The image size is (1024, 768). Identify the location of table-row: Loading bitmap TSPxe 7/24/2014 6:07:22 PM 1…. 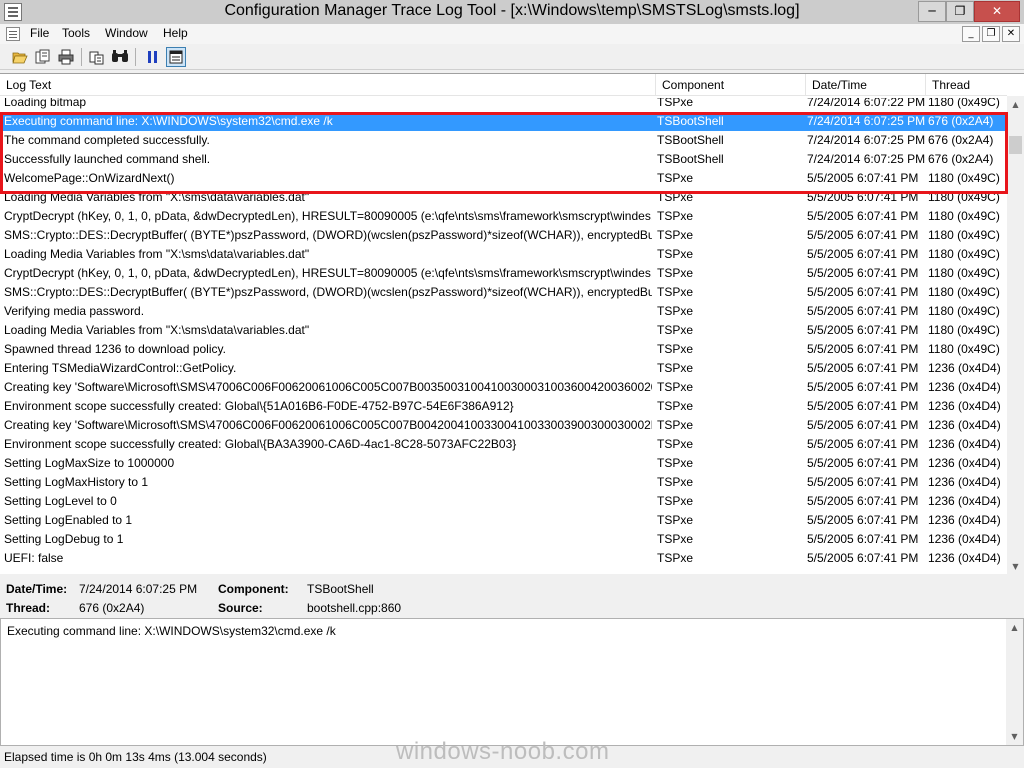
(503, 105).